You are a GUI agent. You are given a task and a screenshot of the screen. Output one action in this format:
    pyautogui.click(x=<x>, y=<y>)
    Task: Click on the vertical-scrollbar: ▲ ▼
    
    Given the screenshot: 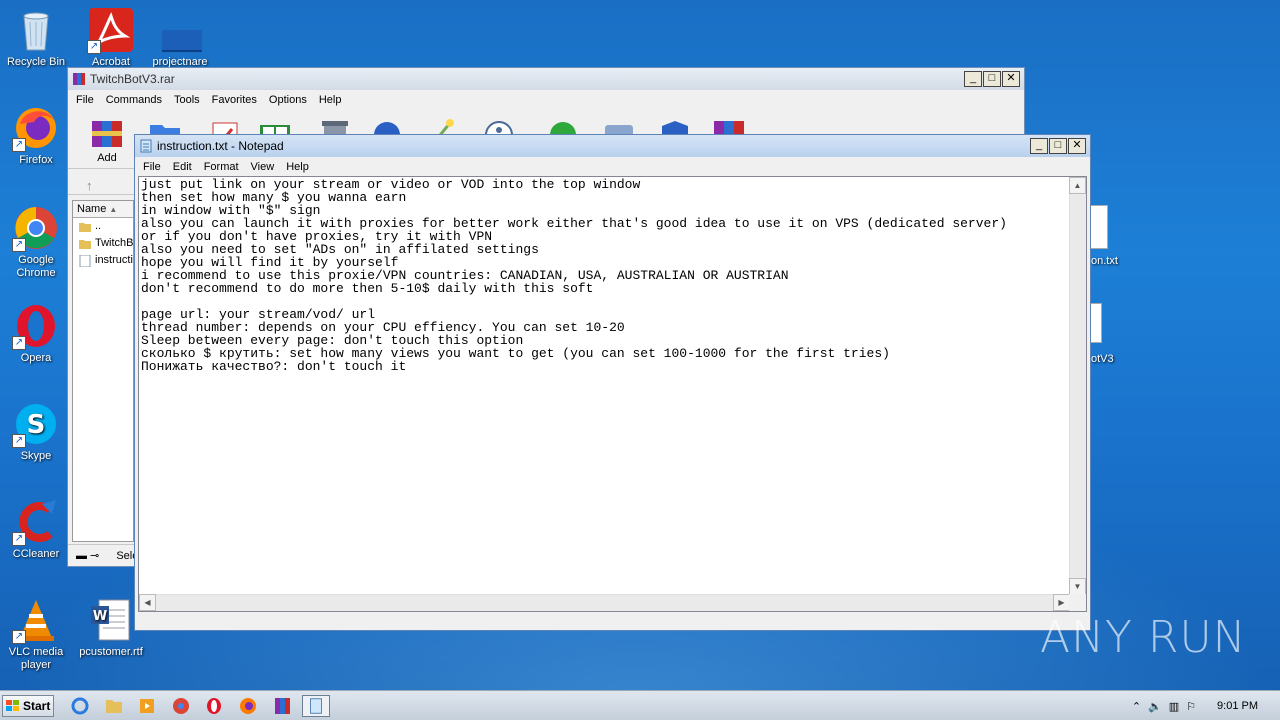 What is the action you would take?
    pyautogui.click(x=1077, y=386)
    